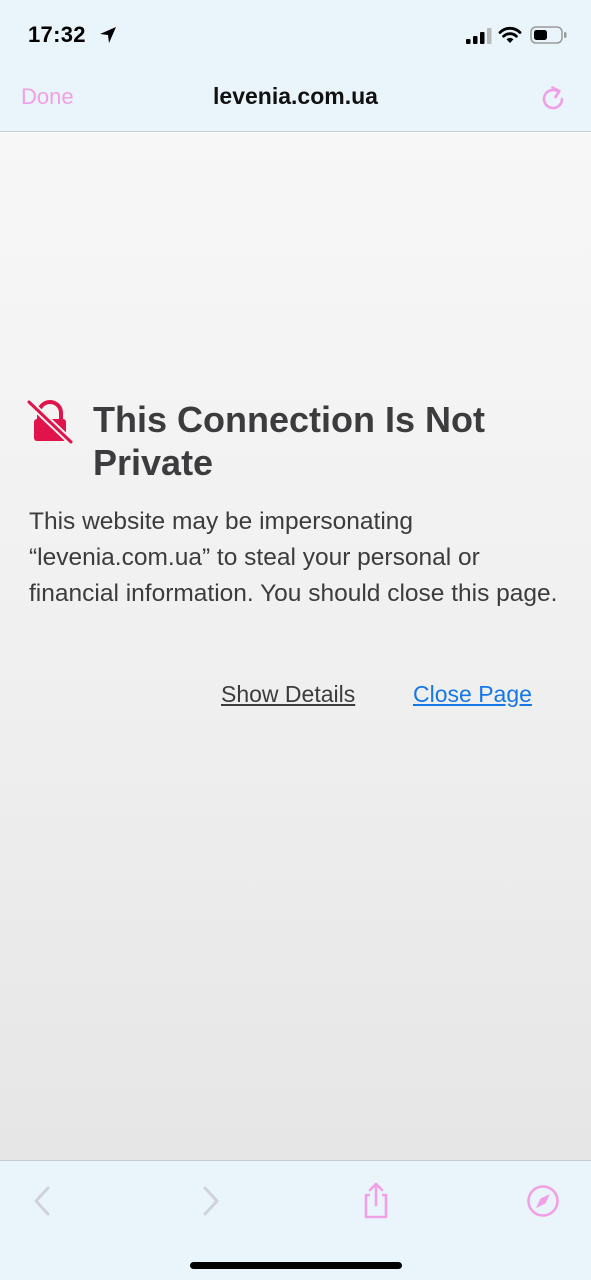 The width and height of the screenshot is (591, 1280). Describe the element at coordinates (50, 422) in the screenshot. I see `lock-slash-icon` at that location.